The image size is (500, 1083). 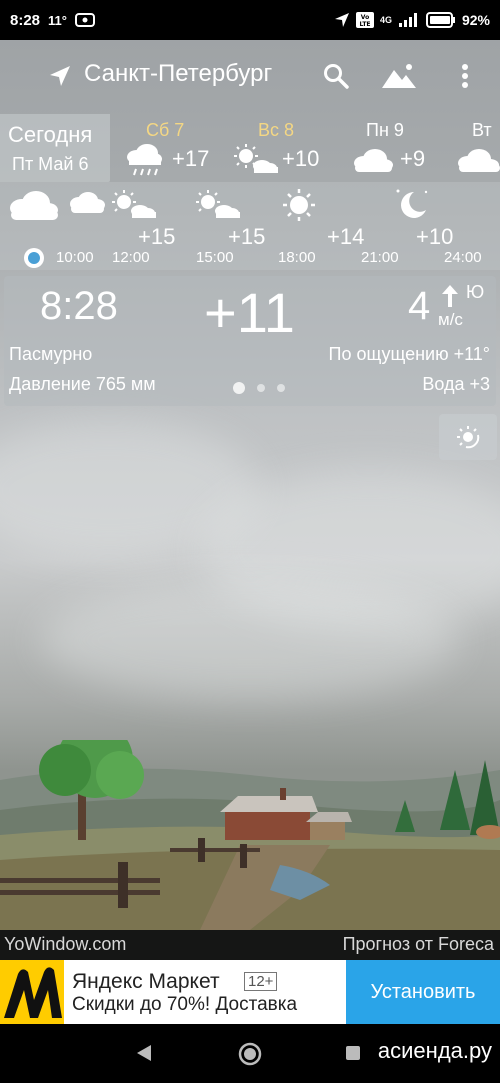 What do you see at coordinates (301, 158) in the screenshot?
I see `day-temp: +10` at bounding box center [301, 158].